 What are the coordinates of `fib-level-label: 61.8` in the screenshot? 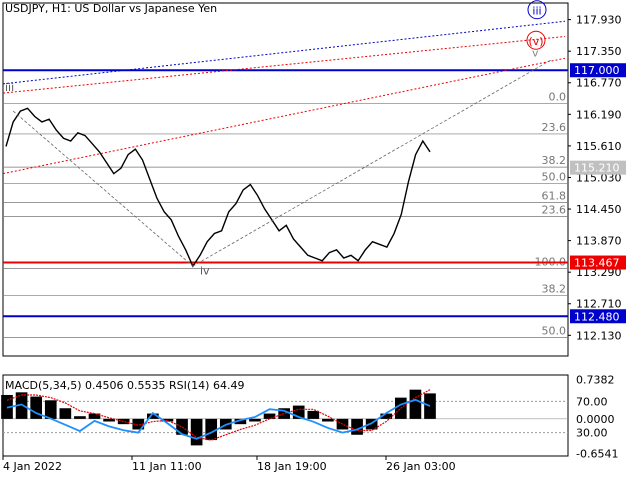 It's located at (554, 196).